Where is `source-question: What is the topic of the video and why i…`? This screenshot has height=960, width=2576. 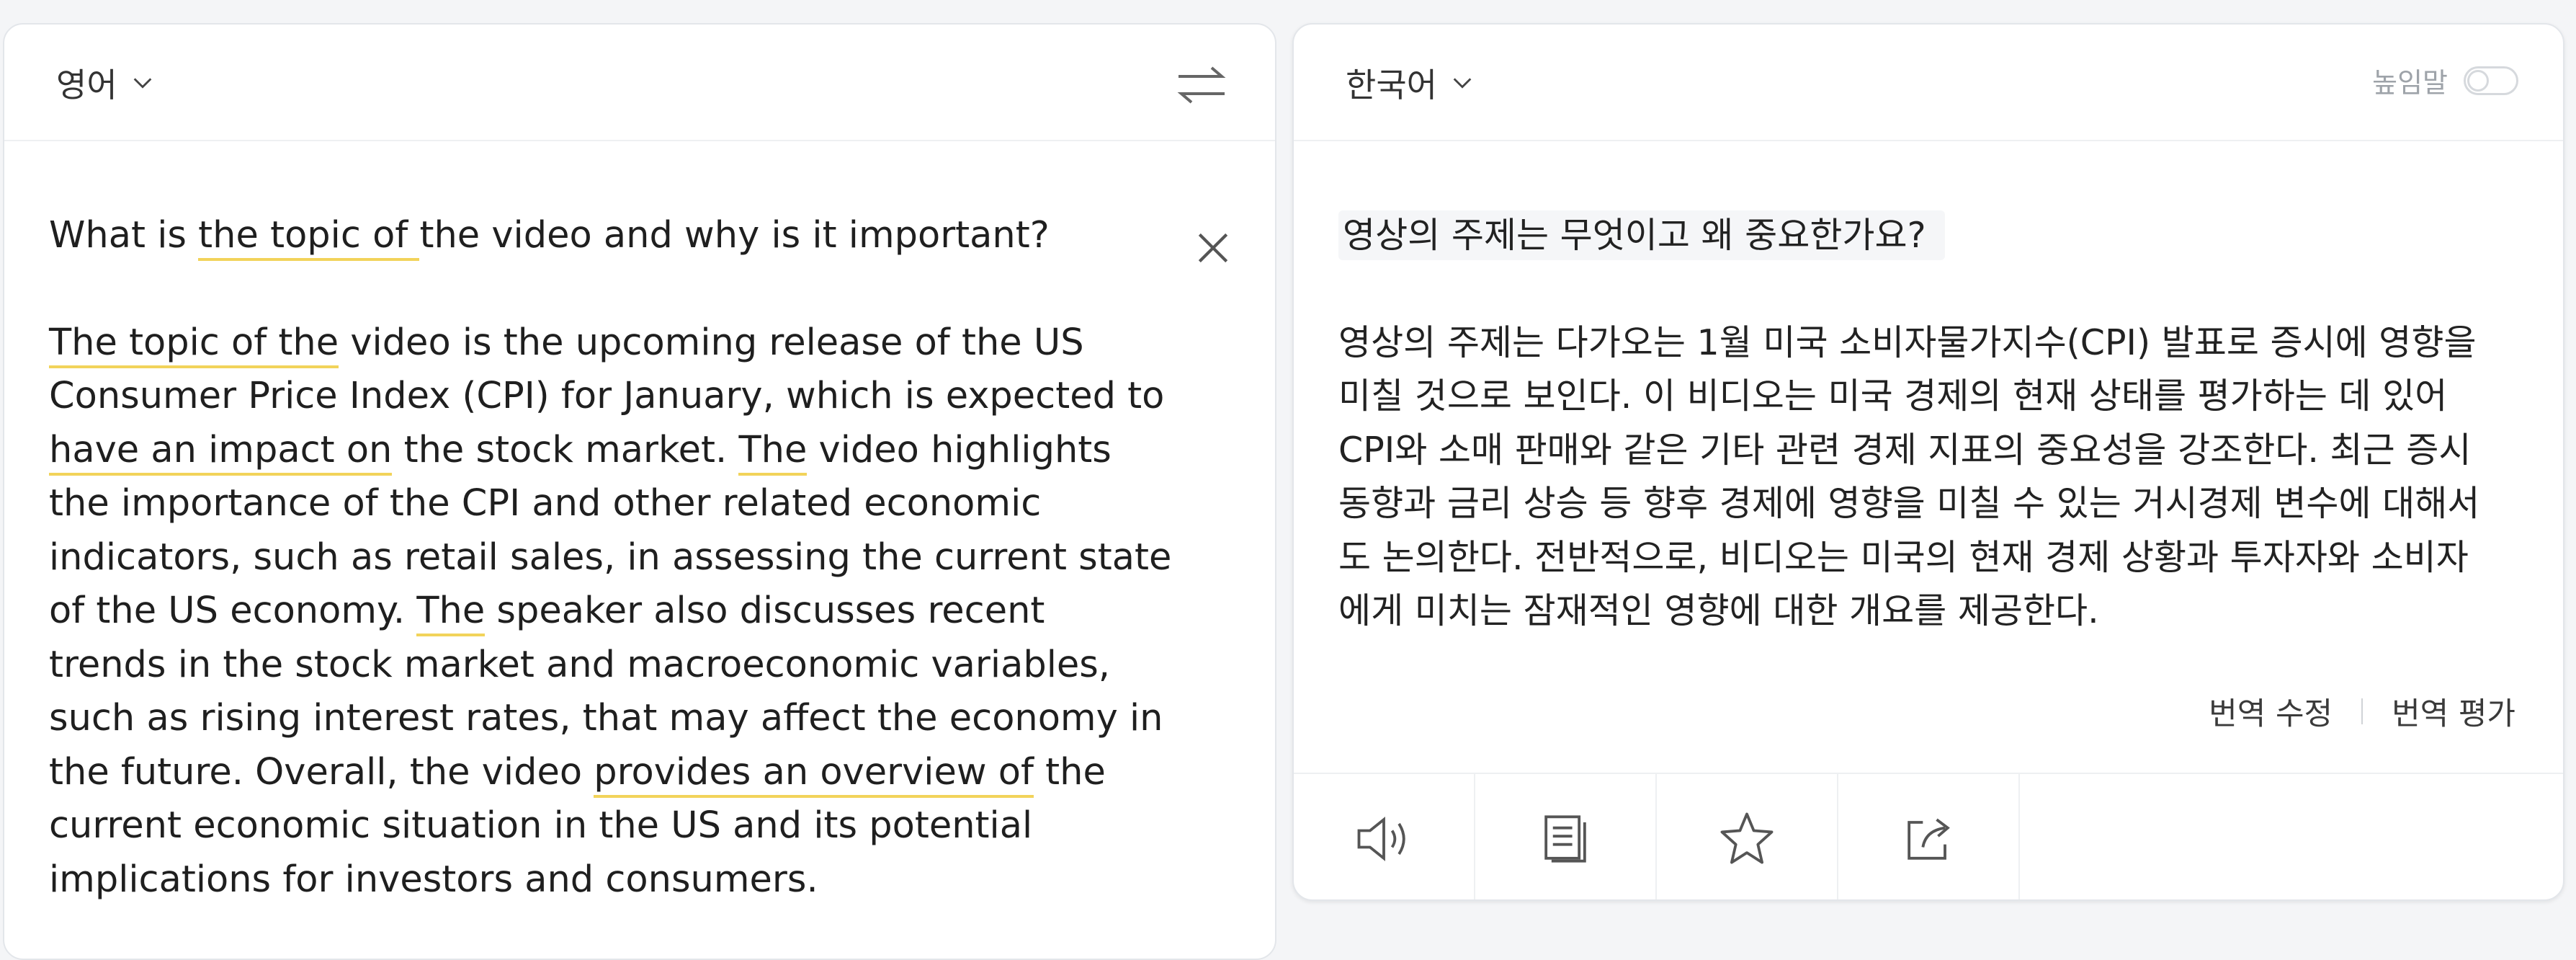 source-question: What is the topic of the video and why i… is located at coordinates (611, 236).